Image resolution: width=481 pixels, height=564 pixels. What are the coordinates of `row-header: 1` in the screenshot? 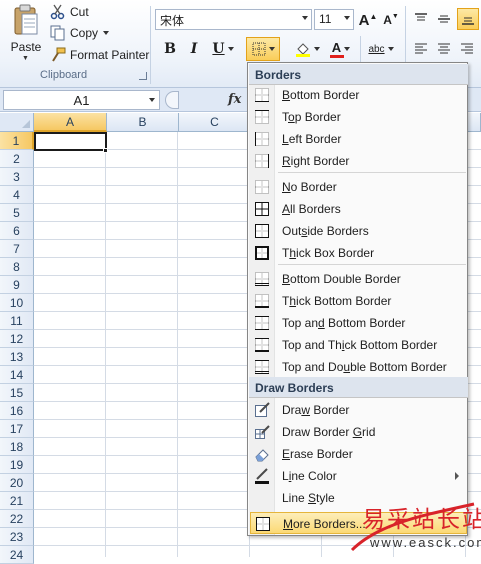 It's located at (17, 141).